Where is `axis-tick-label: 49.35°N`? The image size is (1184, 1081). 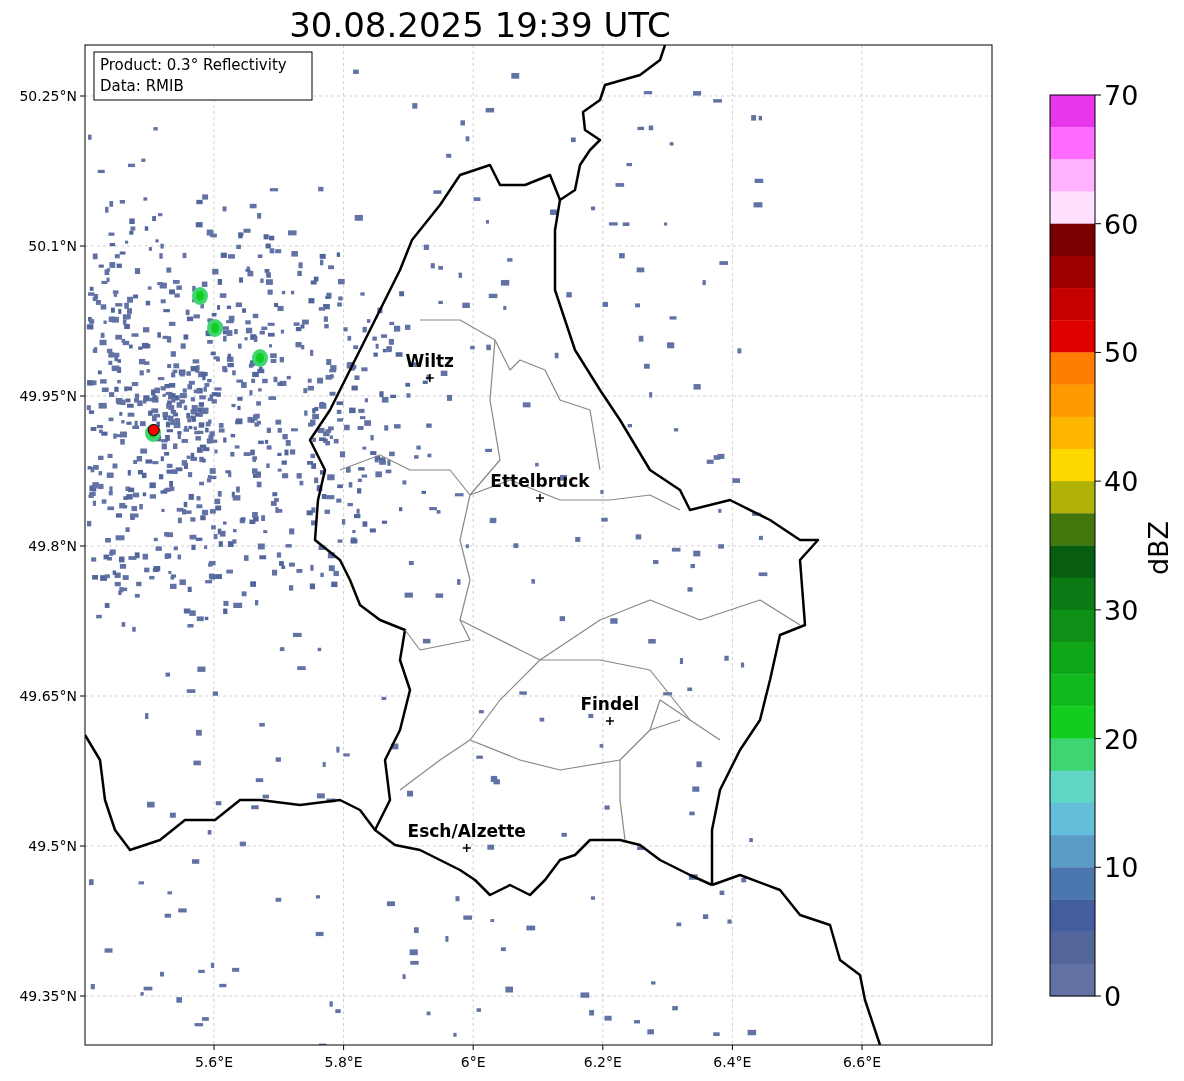
axis-tick-label: 49.35°N is located at coordinates (48, 996).